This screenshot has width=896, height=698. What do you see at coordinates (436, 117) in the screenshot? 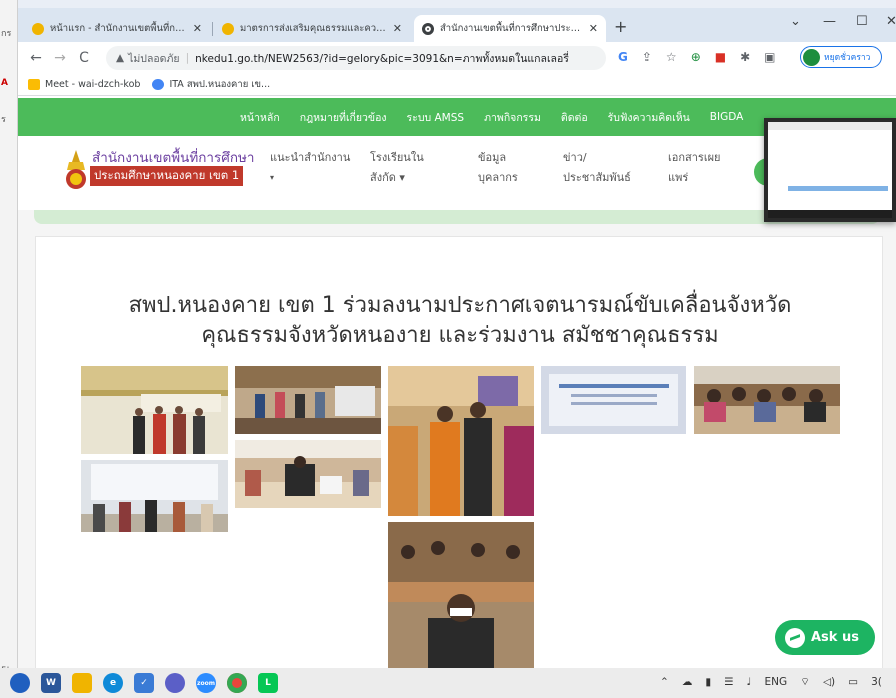
I see `nav-amss: ระบบ AMSS` at bounding box center [436, 117].